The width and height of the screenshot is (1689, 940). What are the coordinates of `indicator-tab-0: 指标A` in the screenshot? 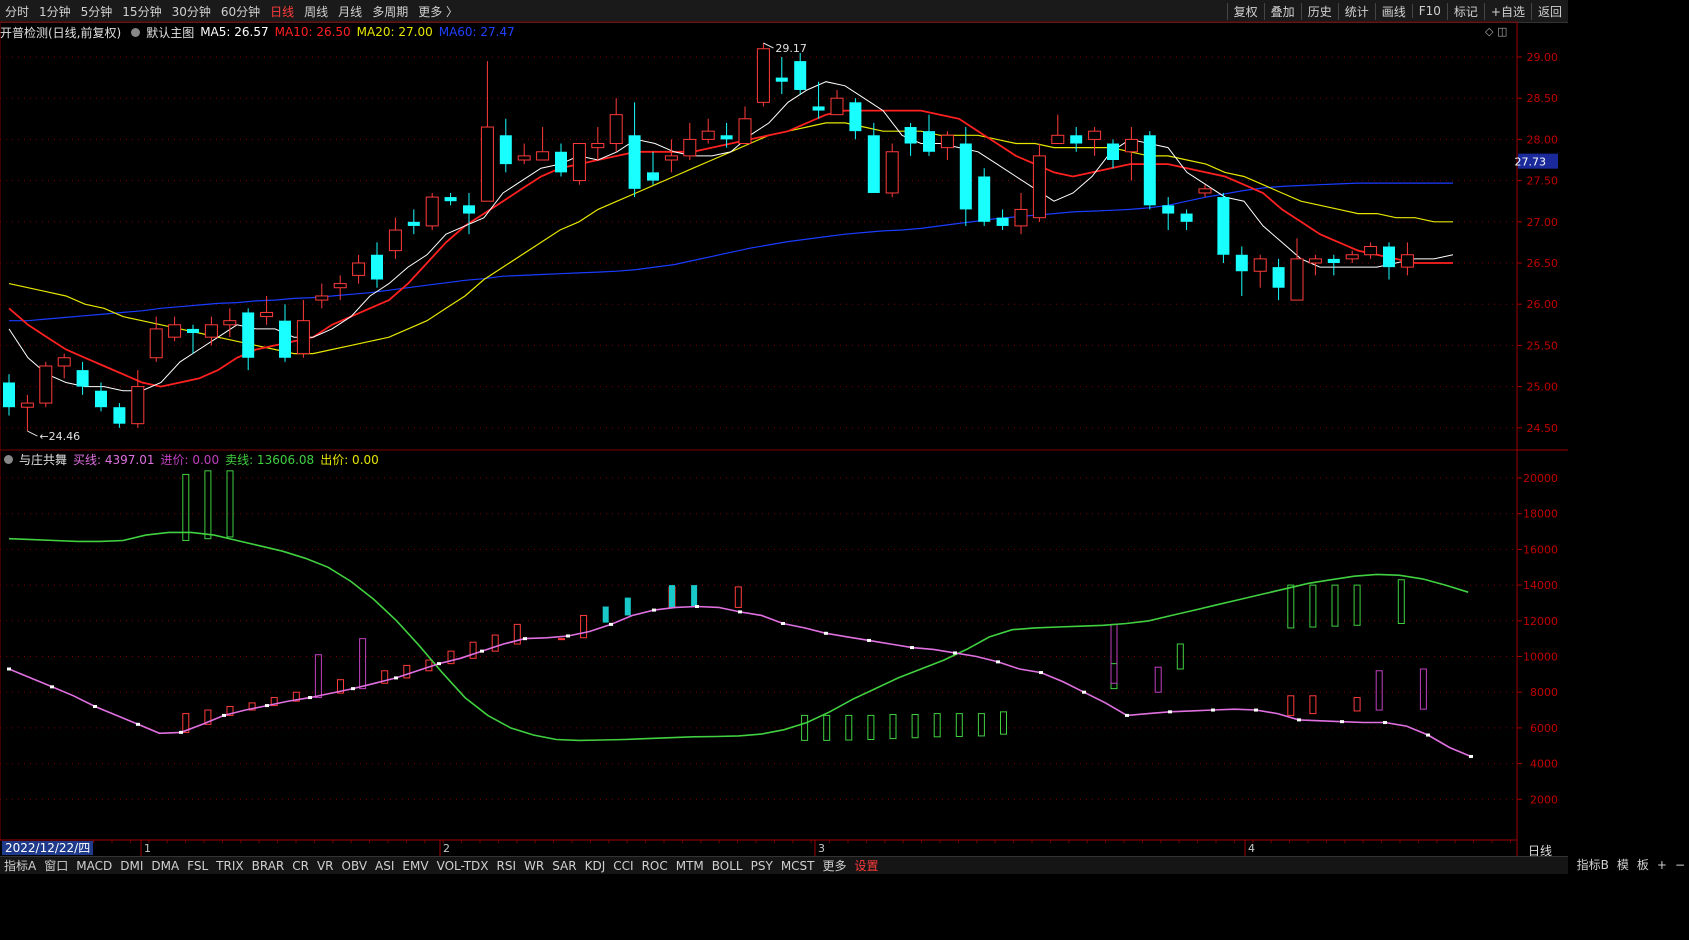 It's located at (20, 865).